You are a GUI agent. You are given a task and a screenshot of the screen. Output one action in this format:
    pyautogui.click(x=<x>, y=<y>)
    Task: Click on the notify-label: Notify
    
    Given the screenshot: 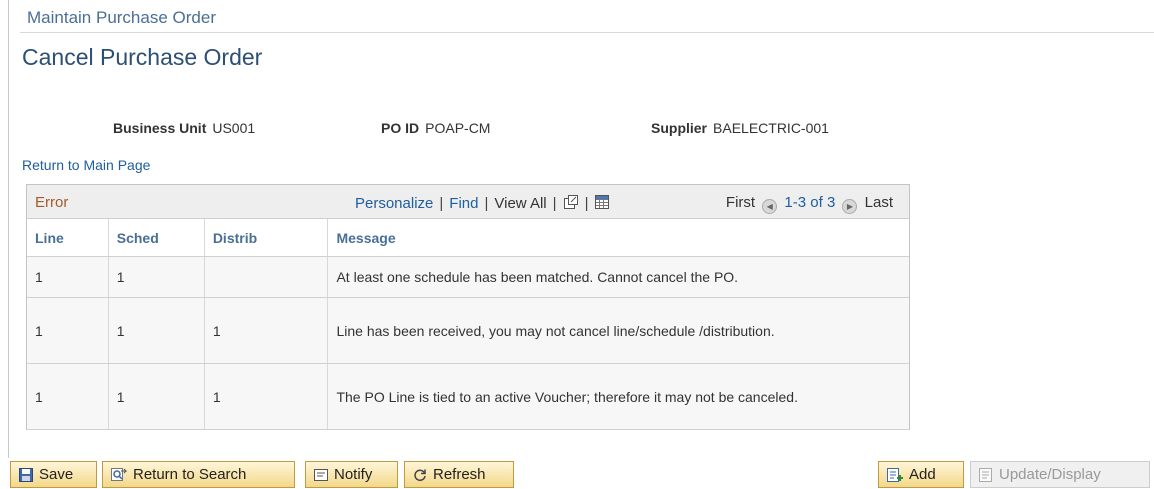 What is the action you would take?
    pyautogui.click(x=353, y=474)
    